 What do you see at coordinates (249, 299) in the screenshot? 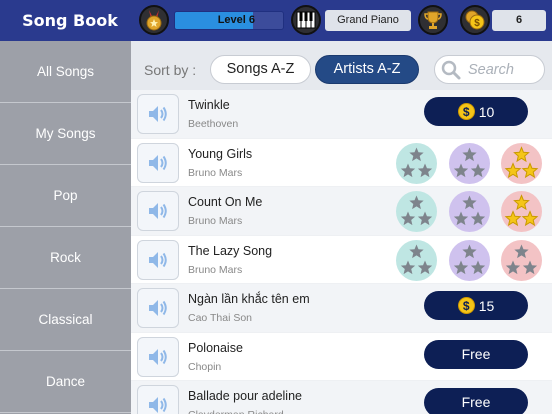
I see `song-title: Ngàn lần khắc tên em` at bounding box center [249, 299].